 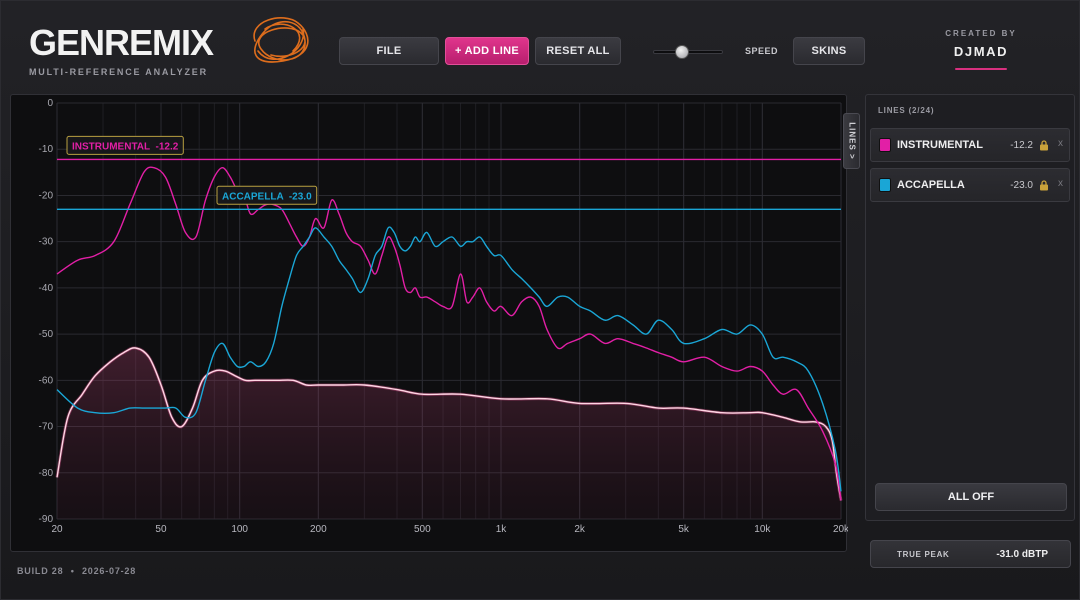 I want to click on x-tick-label: 2k, so click(x=580, y=529).